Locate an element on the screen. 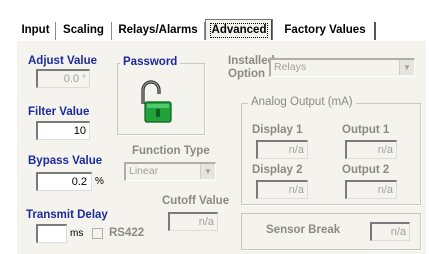 Image resolution: width=429 pixels, height=254 pixels. cutoff-value-label: Cutoff Value is located at coordinates (196, 201).